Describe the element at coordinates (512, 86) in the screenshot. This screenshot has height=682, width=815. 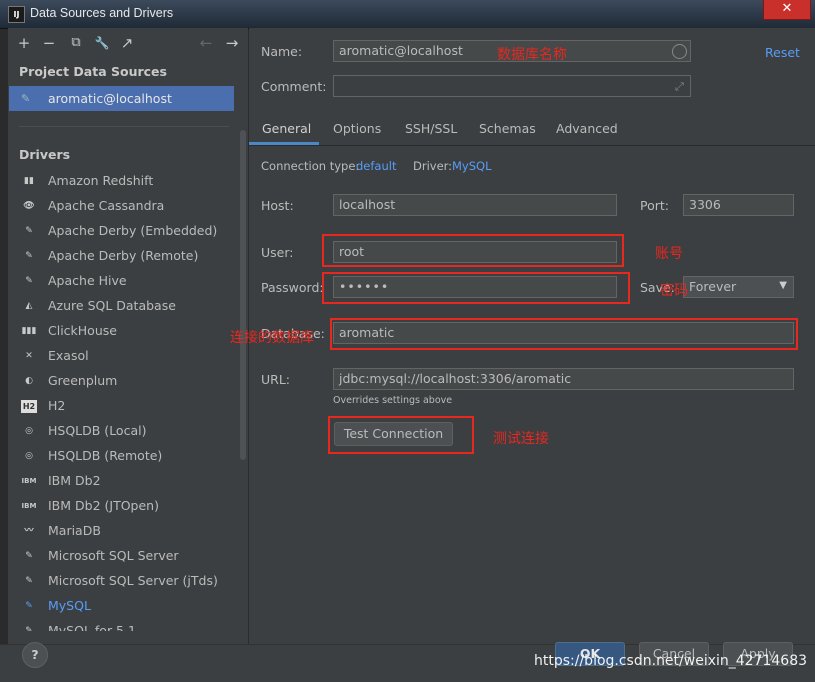
I see `comment-field` at that location.